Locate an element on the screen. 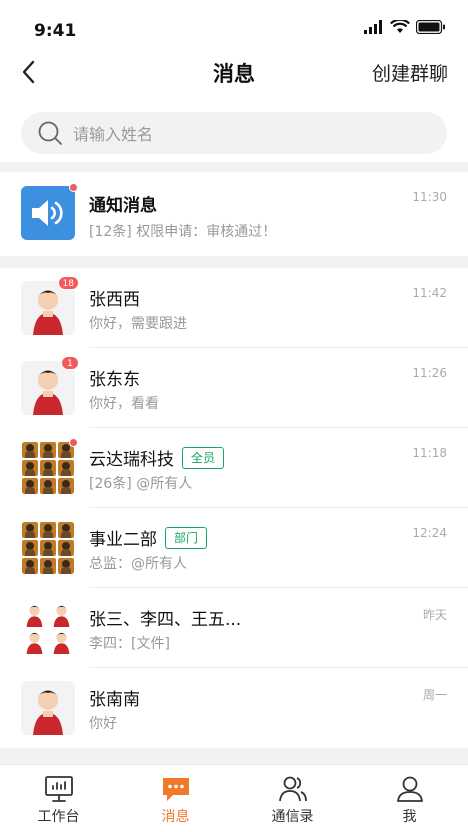 The image size is (468, 832). search-input: 请输入姓名 is located at coordinates (234, 133).